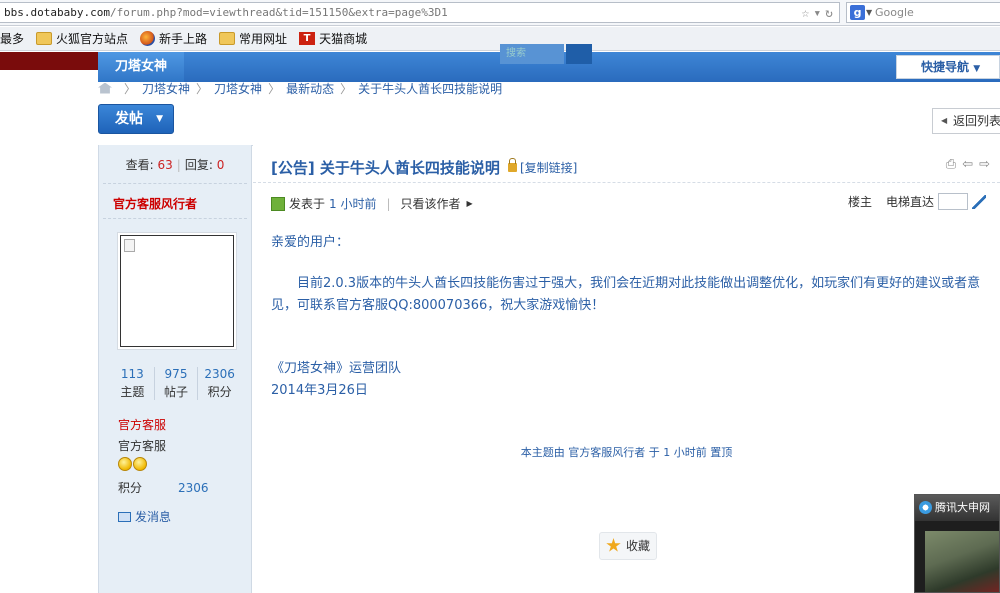 This screenshot has width=1000, height=593. I want to click on user-group: 官方客服, so click(142, 446).